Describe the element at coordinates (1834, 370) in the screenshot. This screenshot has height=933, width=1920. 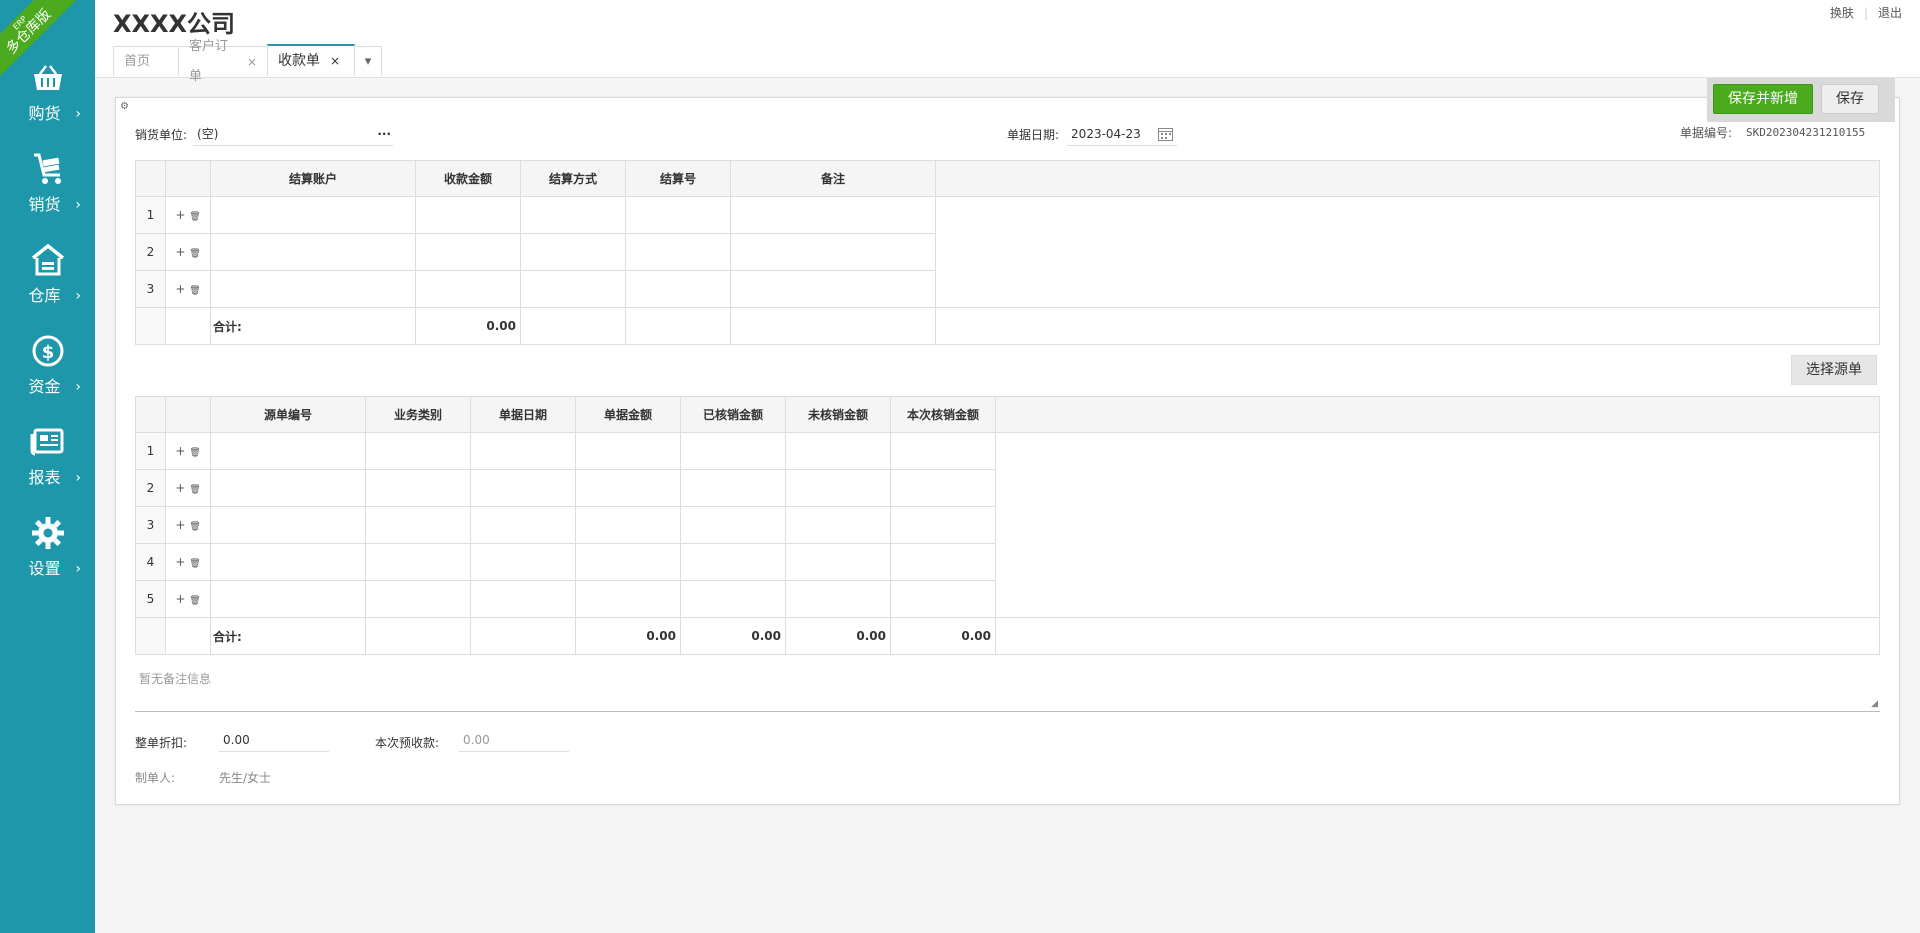
I see `select-source-button: 选择源单` at that location.